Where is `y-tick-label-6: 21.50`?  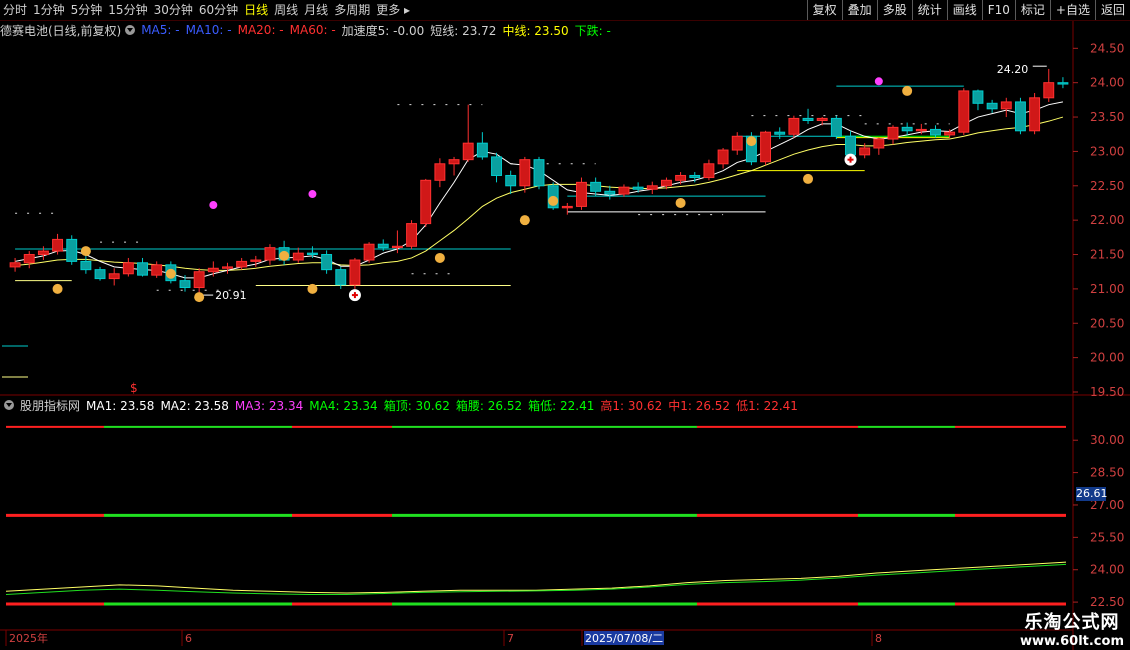
y-tick-label-6: 21.50 is located at coordinates (1107, 255).